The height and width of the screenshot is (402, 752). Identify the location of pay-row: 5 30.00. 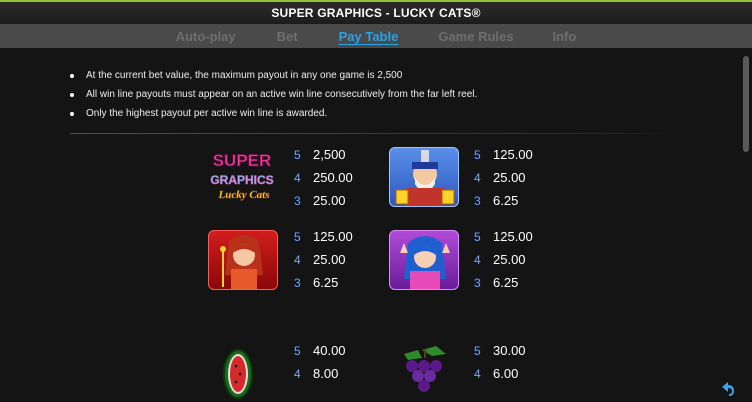
(500, 350).